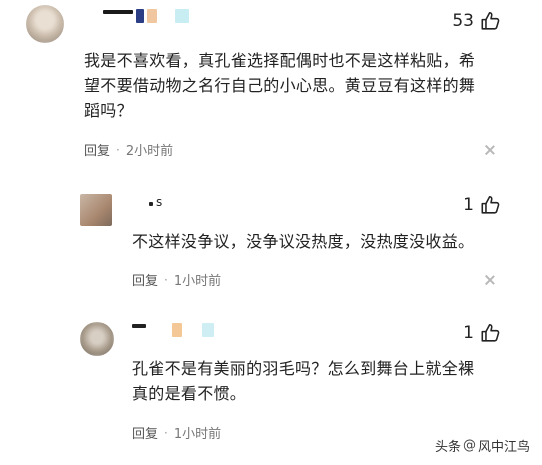 The height and width of the screenshot is (465, 542). I want to click on comment-text: 不这样没争议，没争议没热度，没热度没收益。, so click(327, 241).